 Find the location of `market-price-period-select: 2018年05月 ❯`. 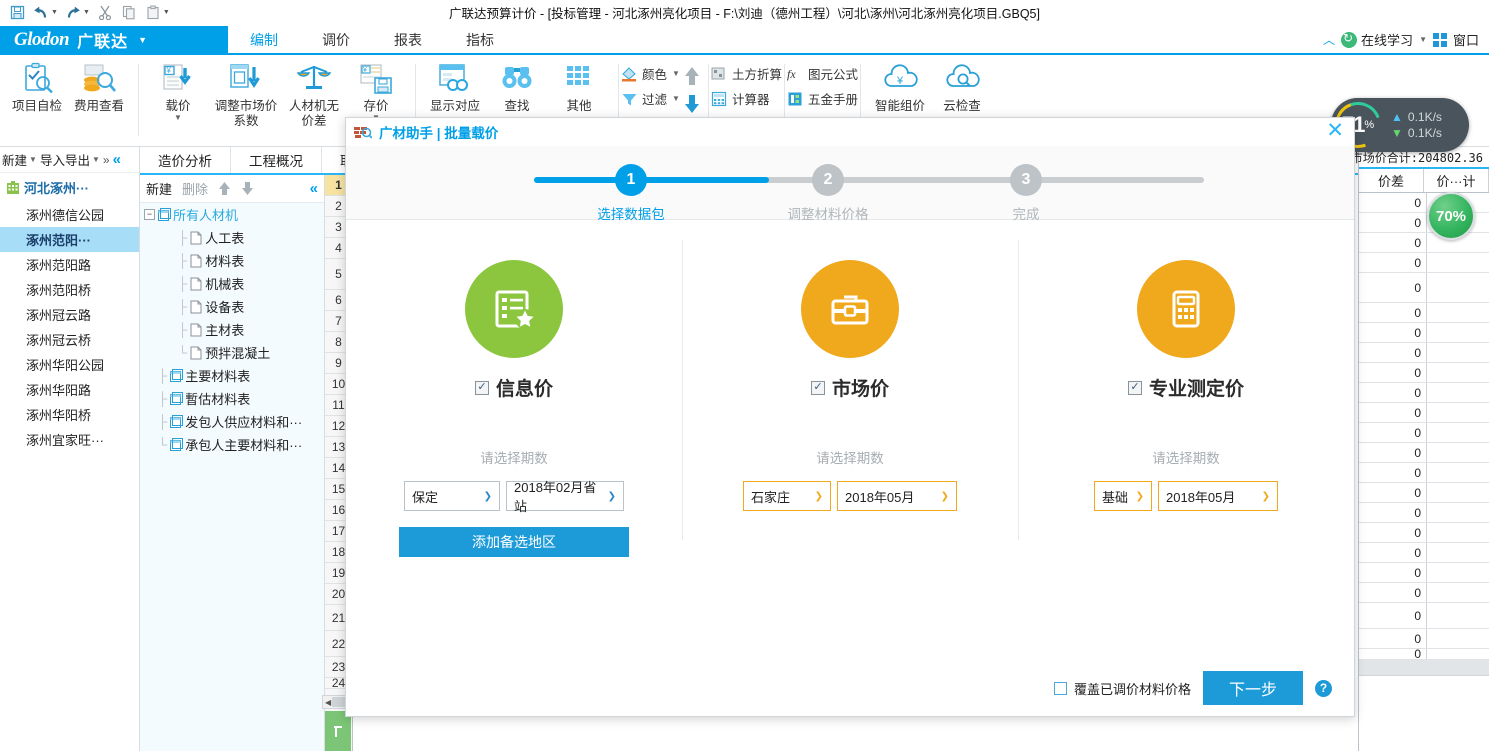

market-price-period-select: 2018年05月 ❯ is located at coordinates (897, 496).